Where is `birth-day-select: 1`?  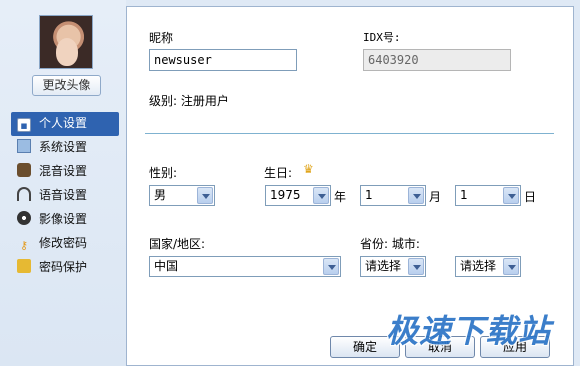 birth-day-select: 1 is located at coordinates (488, 195).